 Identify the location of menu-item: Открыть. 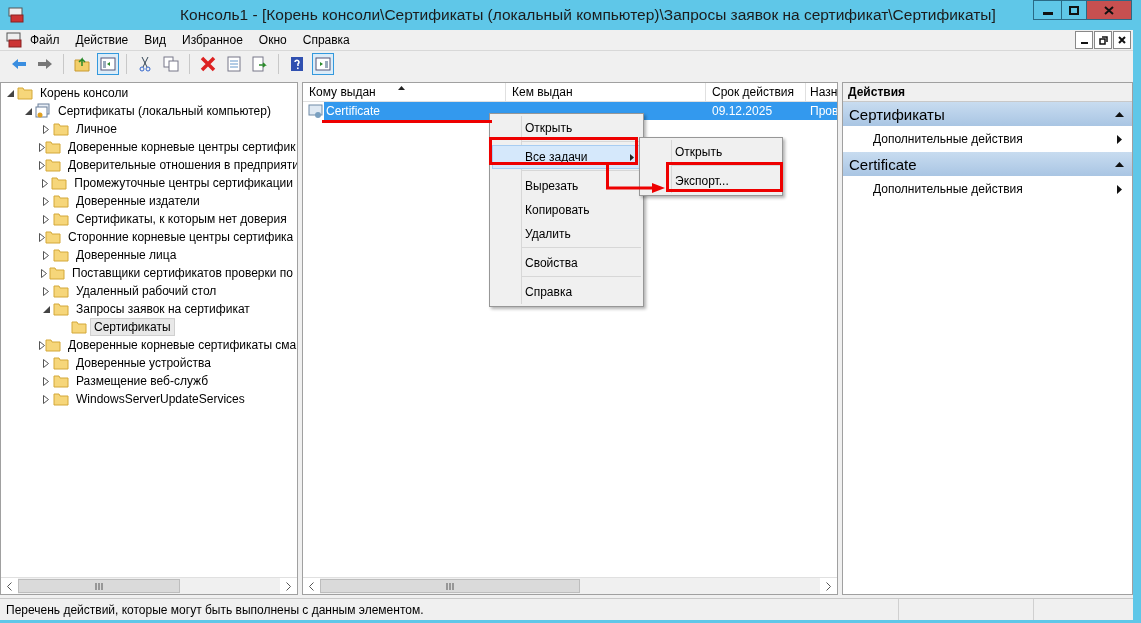
(711, 152).